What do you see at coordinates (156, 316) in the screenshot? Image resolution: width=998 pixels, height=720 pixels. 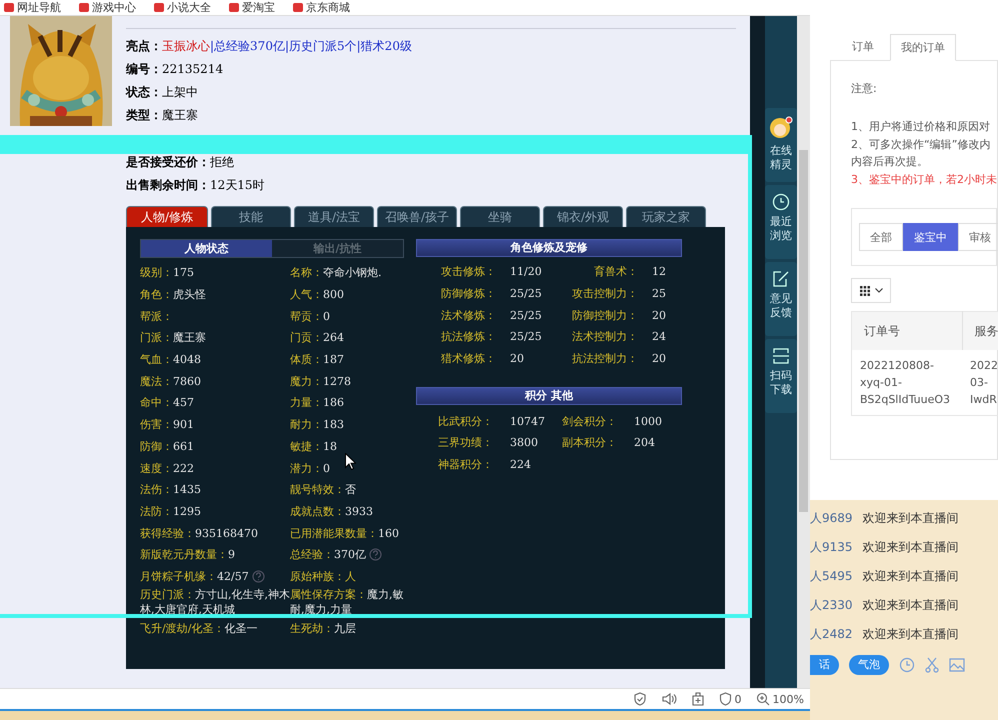 I see `stat-field: 帮派：` at bounding box center [156, 316].